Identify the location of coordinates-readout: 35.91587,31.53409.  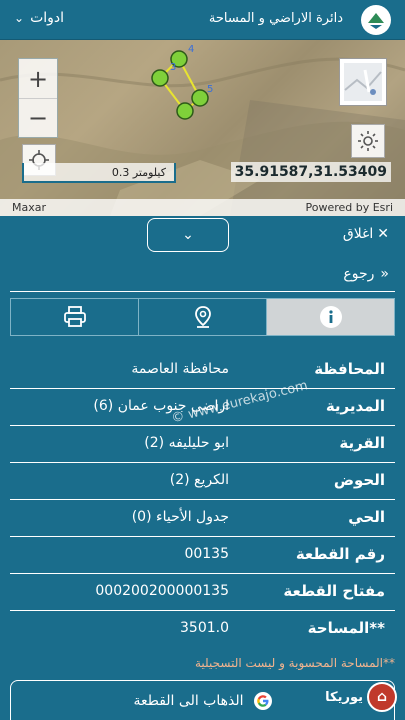
(310, 172).